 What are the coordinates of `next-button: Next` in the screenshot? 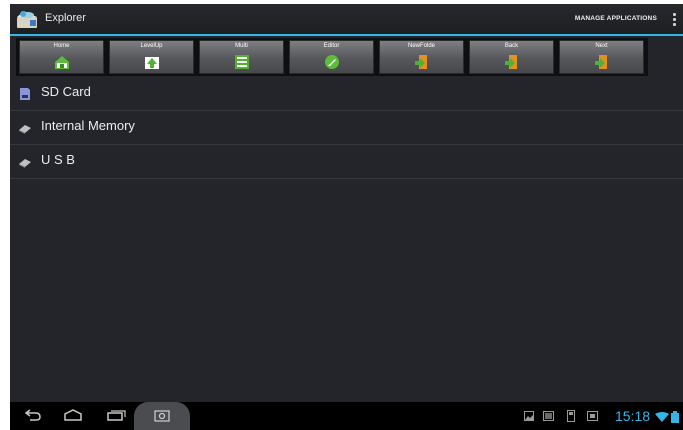 It's located at (601, 57).